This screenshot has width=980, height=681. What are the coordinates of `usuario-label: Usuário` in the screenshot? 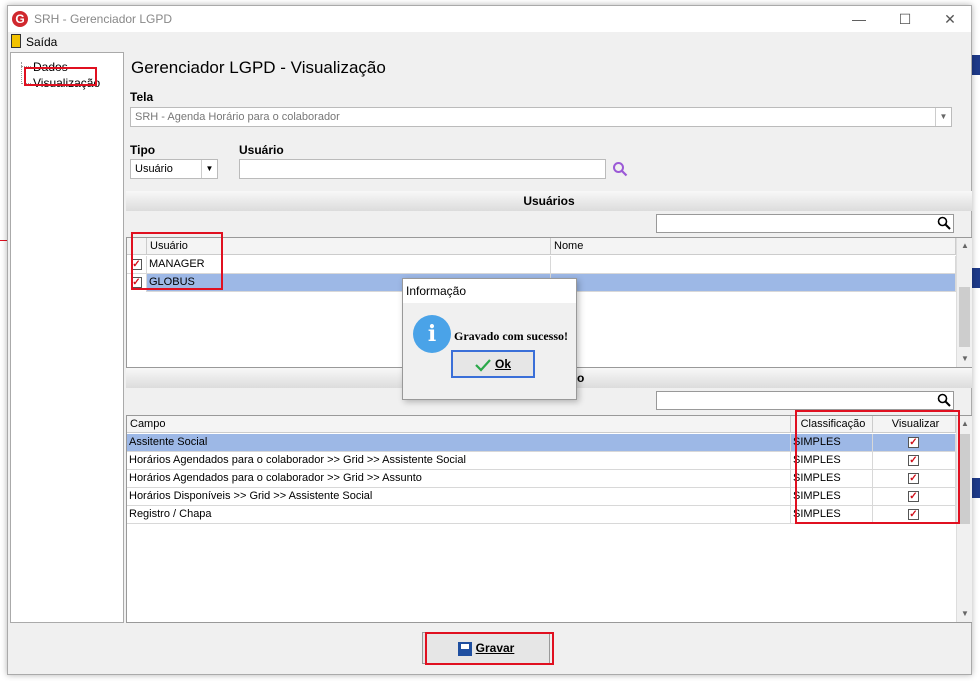 It's located at (261, 150).